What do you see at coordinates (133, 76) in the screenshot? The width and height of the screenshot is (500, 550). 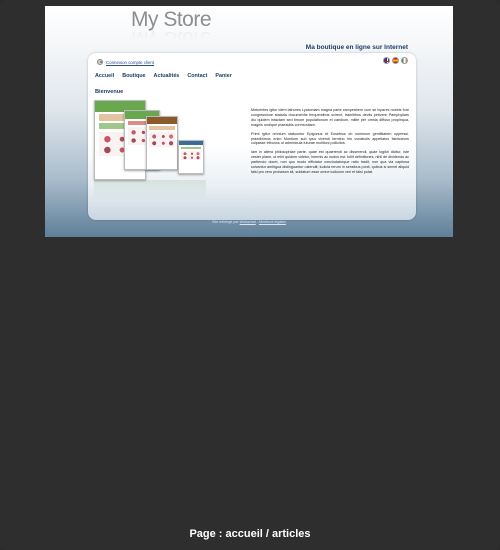 I see `menu-item-boutique: Boutique` at bounding box center [133, 76].